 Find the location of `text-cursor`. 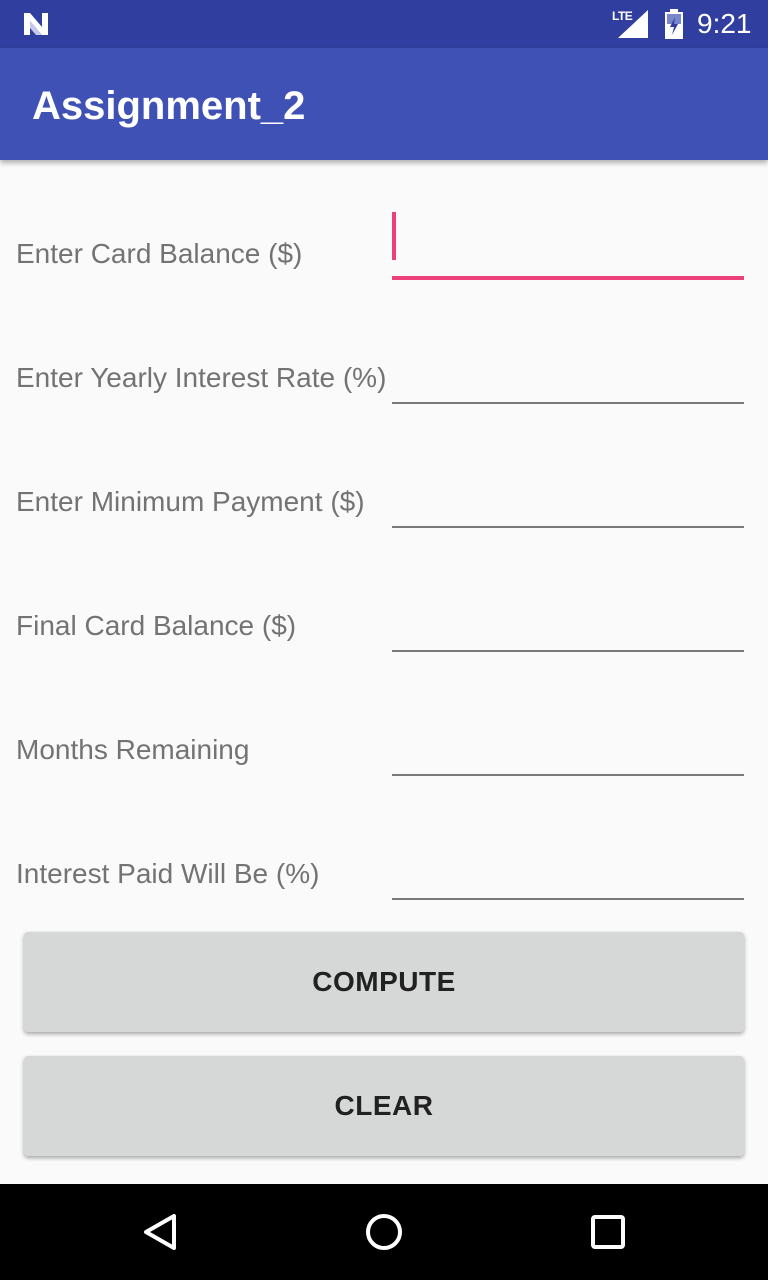

text-cursor is located at coordinates (394, 236).